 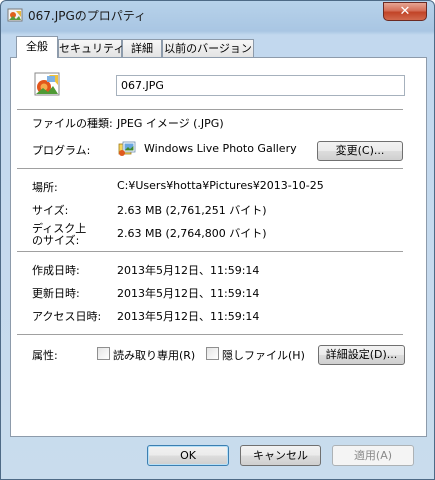 I want to click on readonly-checkbox, so click(x=103, y=353).